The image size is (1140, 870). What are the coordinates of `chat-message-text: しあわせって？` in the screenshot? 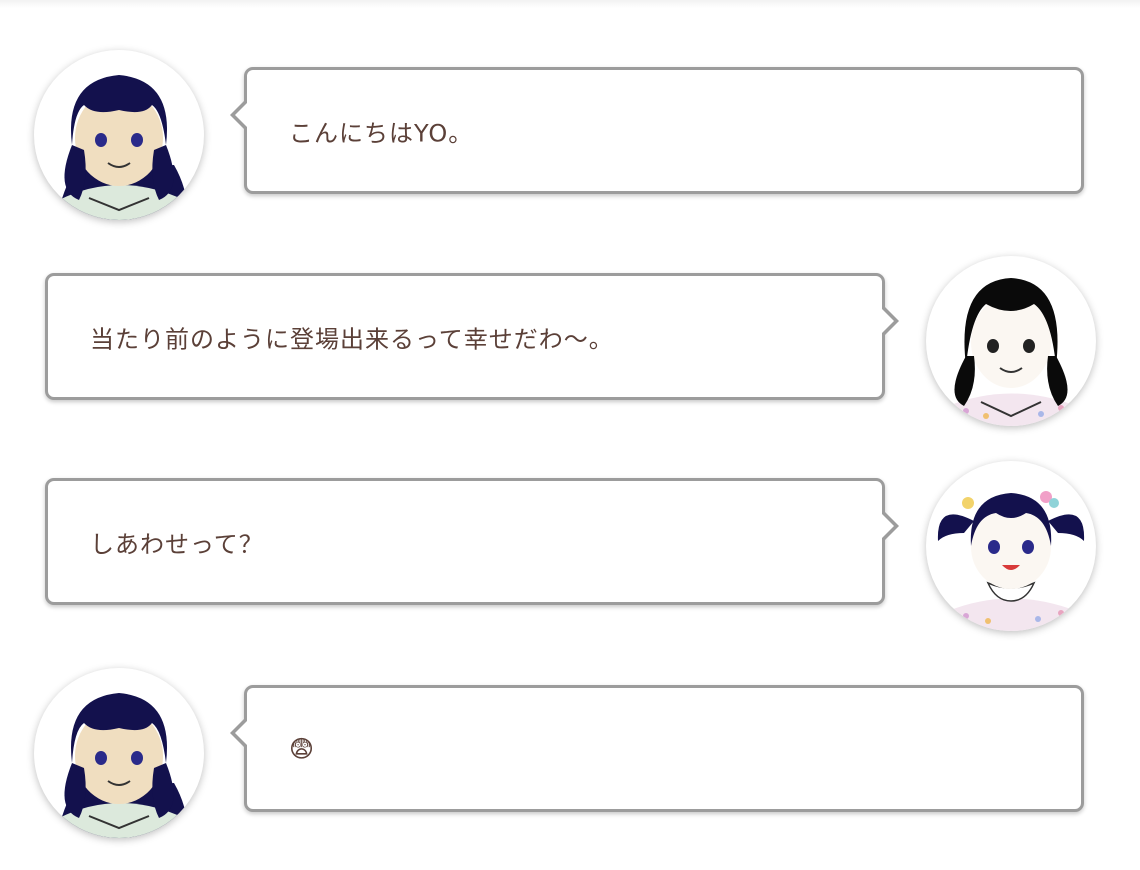 It's located at (177, 544).